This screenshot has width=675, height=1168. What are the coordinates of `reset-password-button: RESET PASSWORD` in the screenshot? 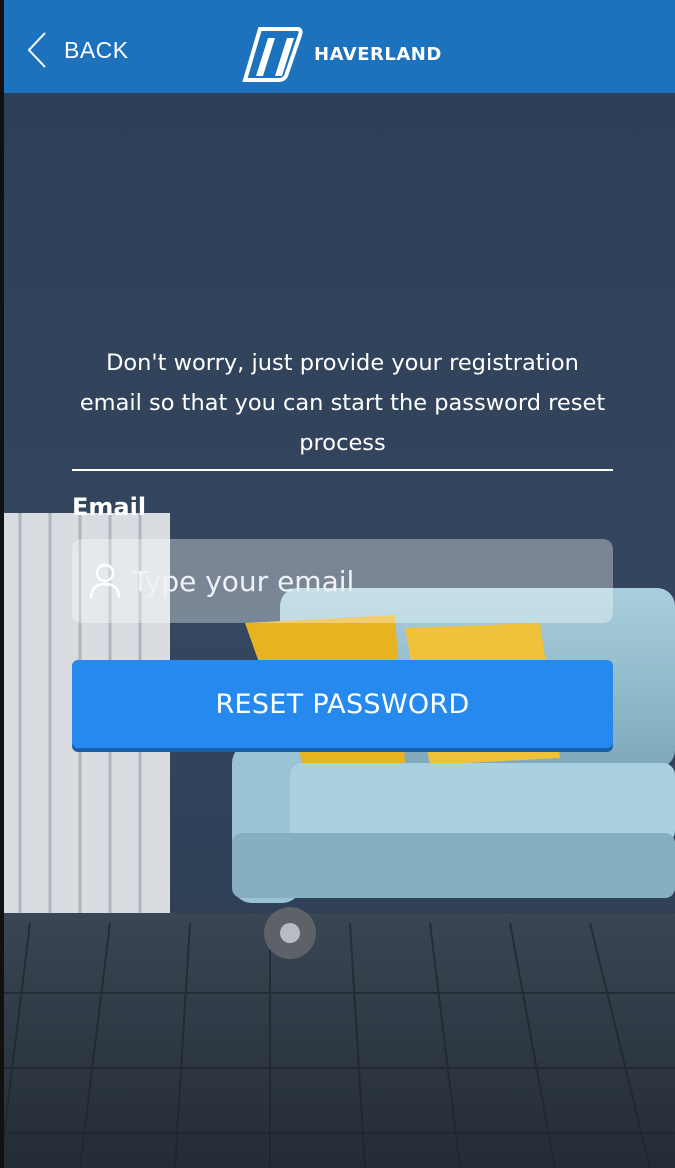 It's located at (342, 704).